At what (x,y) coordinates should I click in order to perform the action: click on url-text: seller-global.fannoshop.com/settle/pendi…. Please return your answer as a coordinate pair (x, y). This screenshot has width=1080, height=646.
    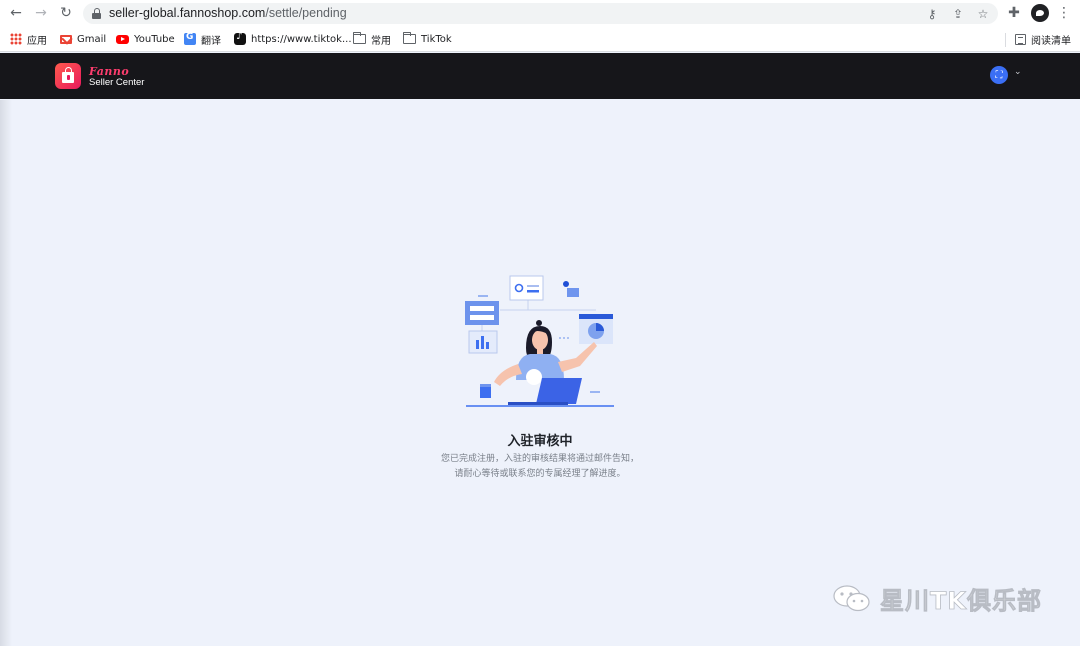
    Looking at the image, I should click on (228, 13).